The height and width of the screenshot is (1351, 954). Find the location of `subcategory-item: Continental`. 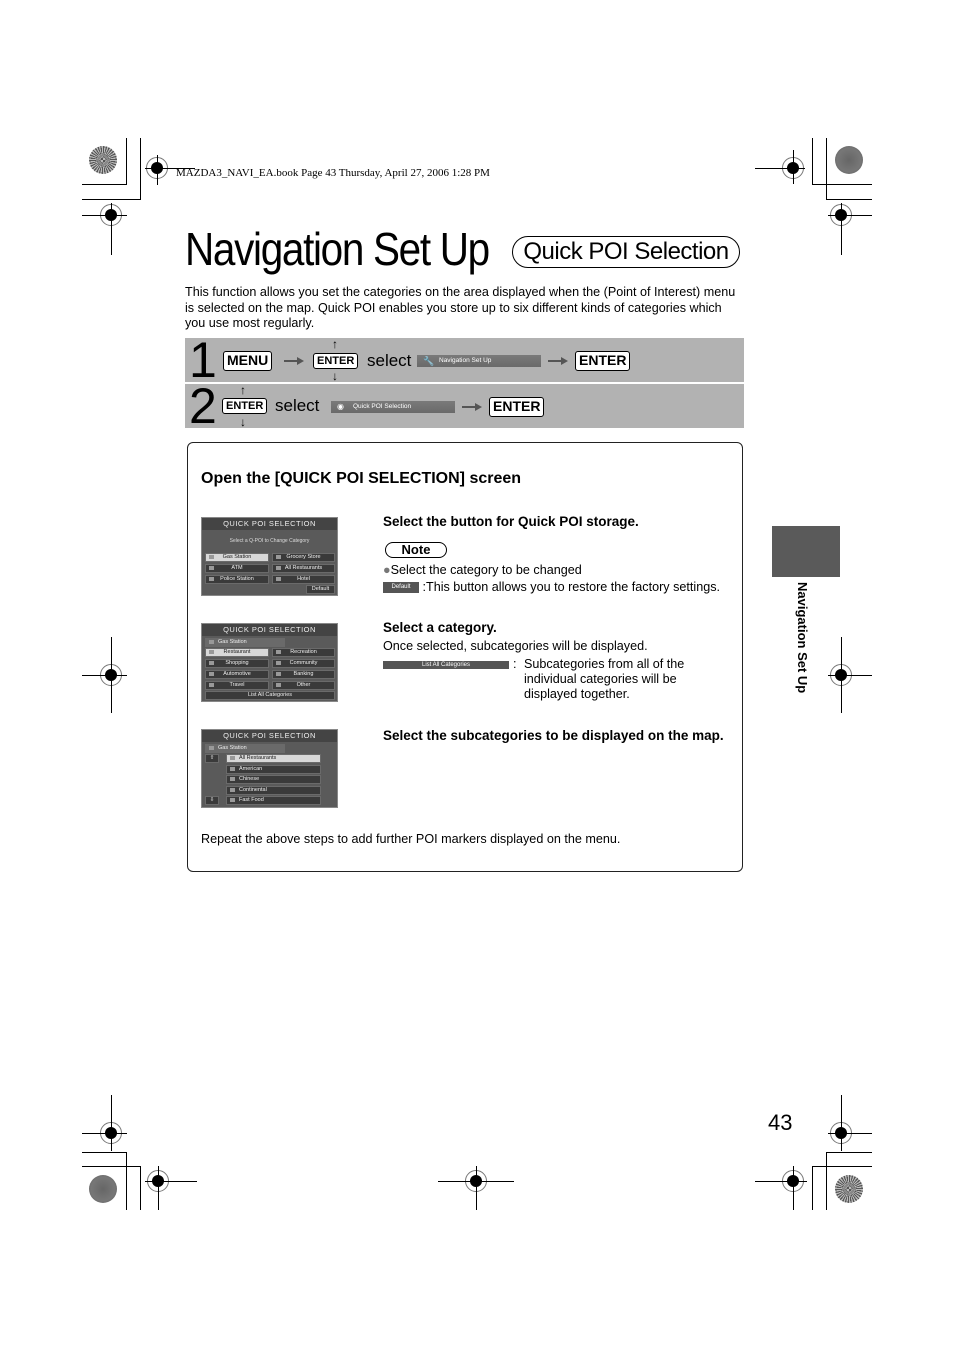

subcategory-item: Continental is located at coordinates (273, 790).